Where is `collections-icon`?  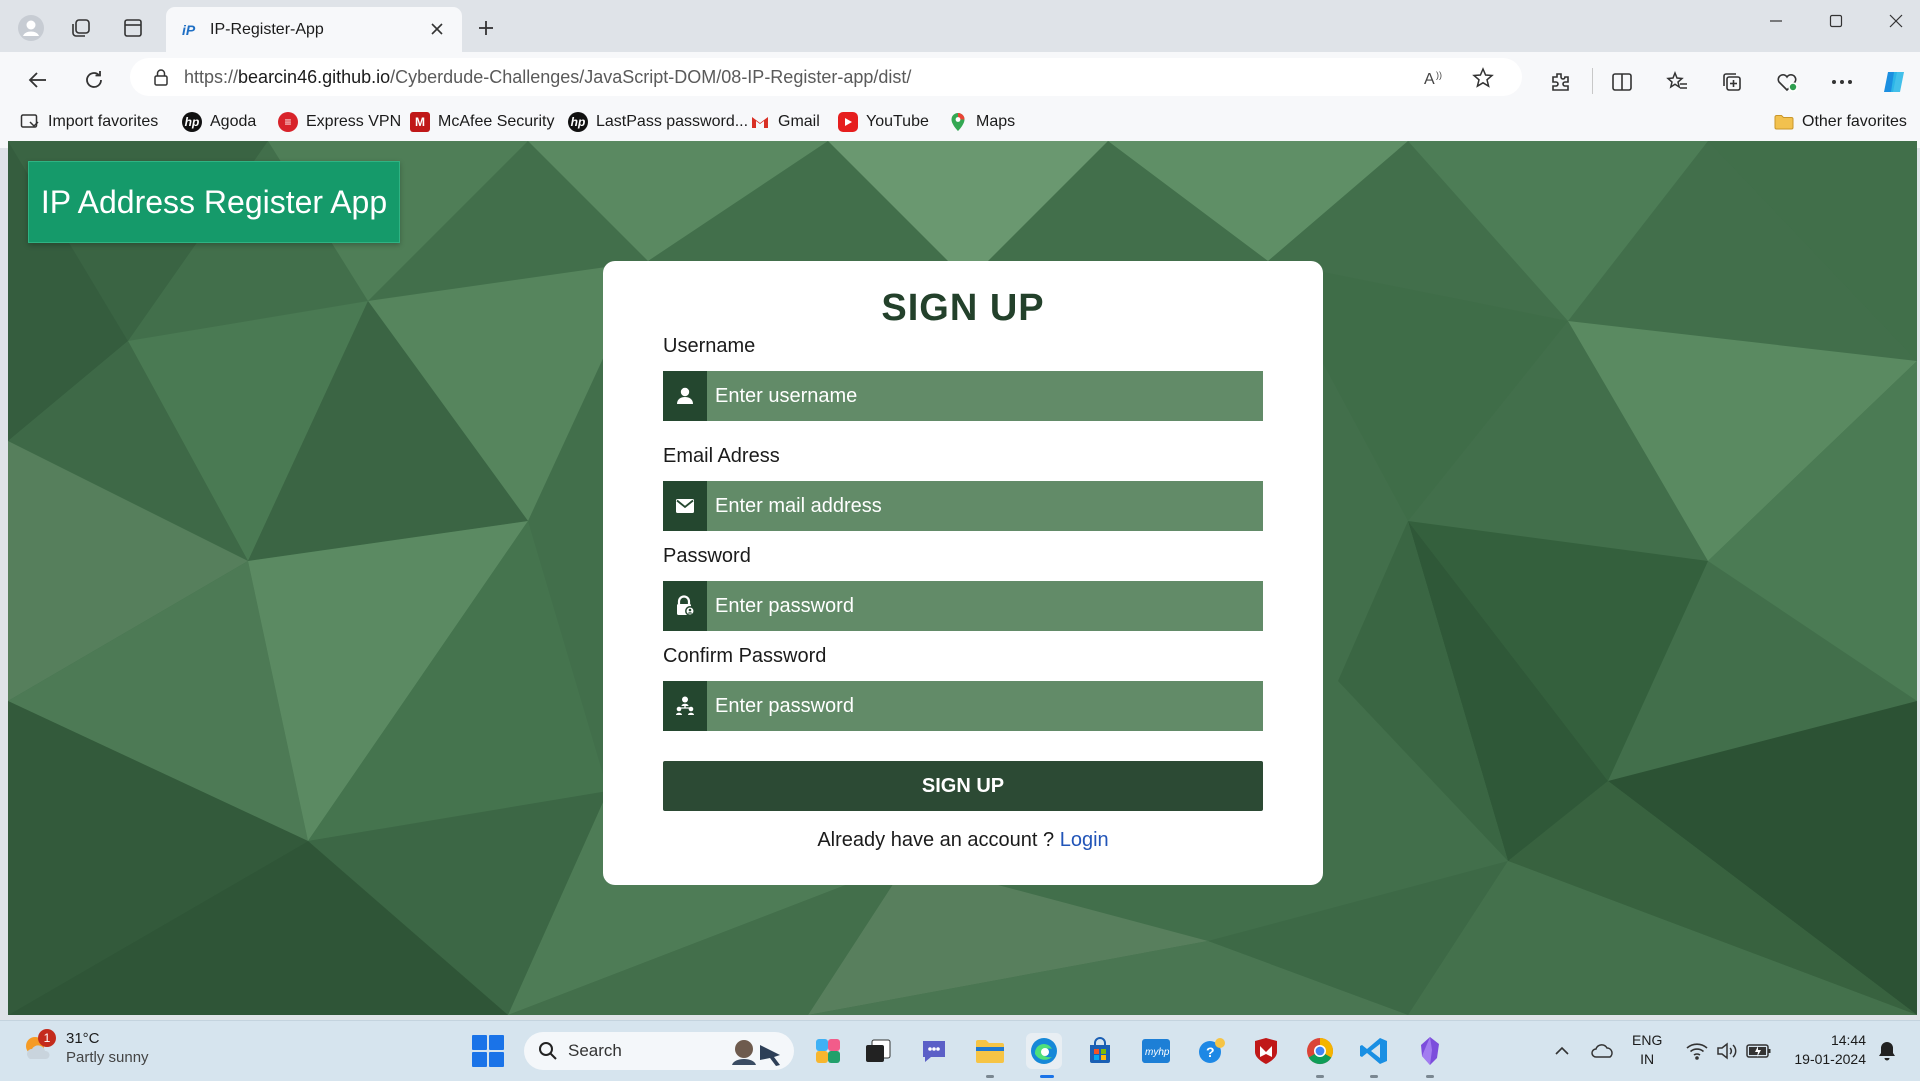
collections-icon is located at coordinates (1732, 82).